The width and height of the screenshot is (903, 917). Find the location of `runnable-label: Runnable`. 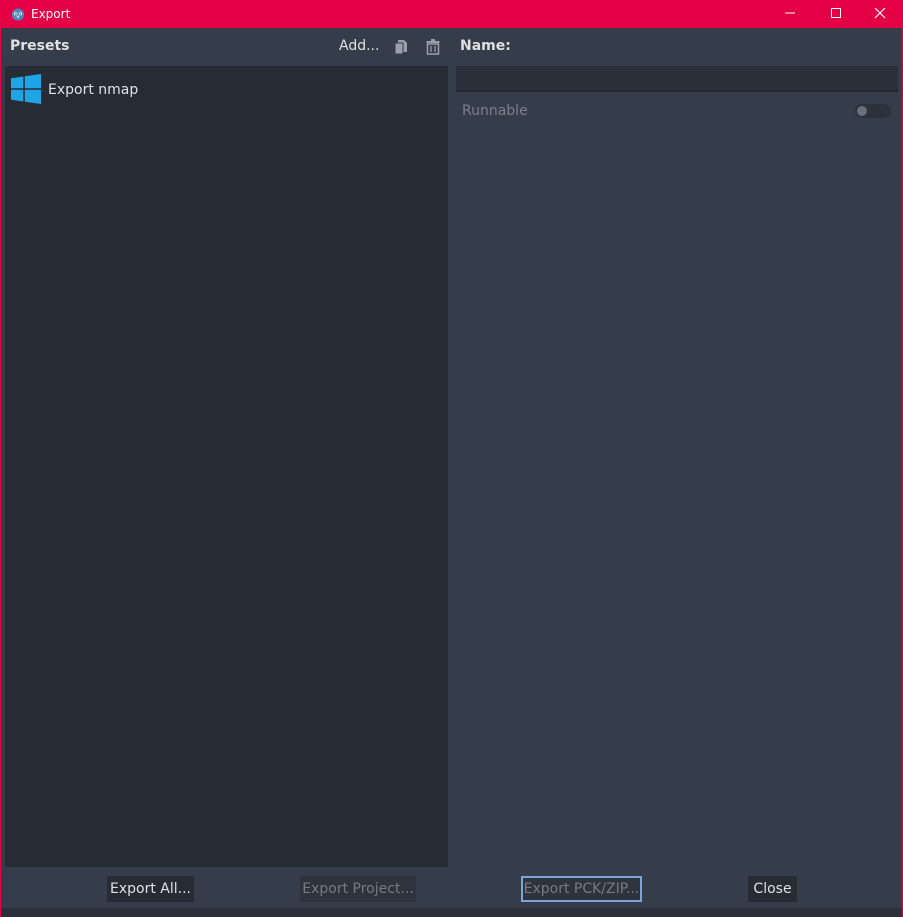

runnable-label: Runnable is located at coordinates (495, 111).